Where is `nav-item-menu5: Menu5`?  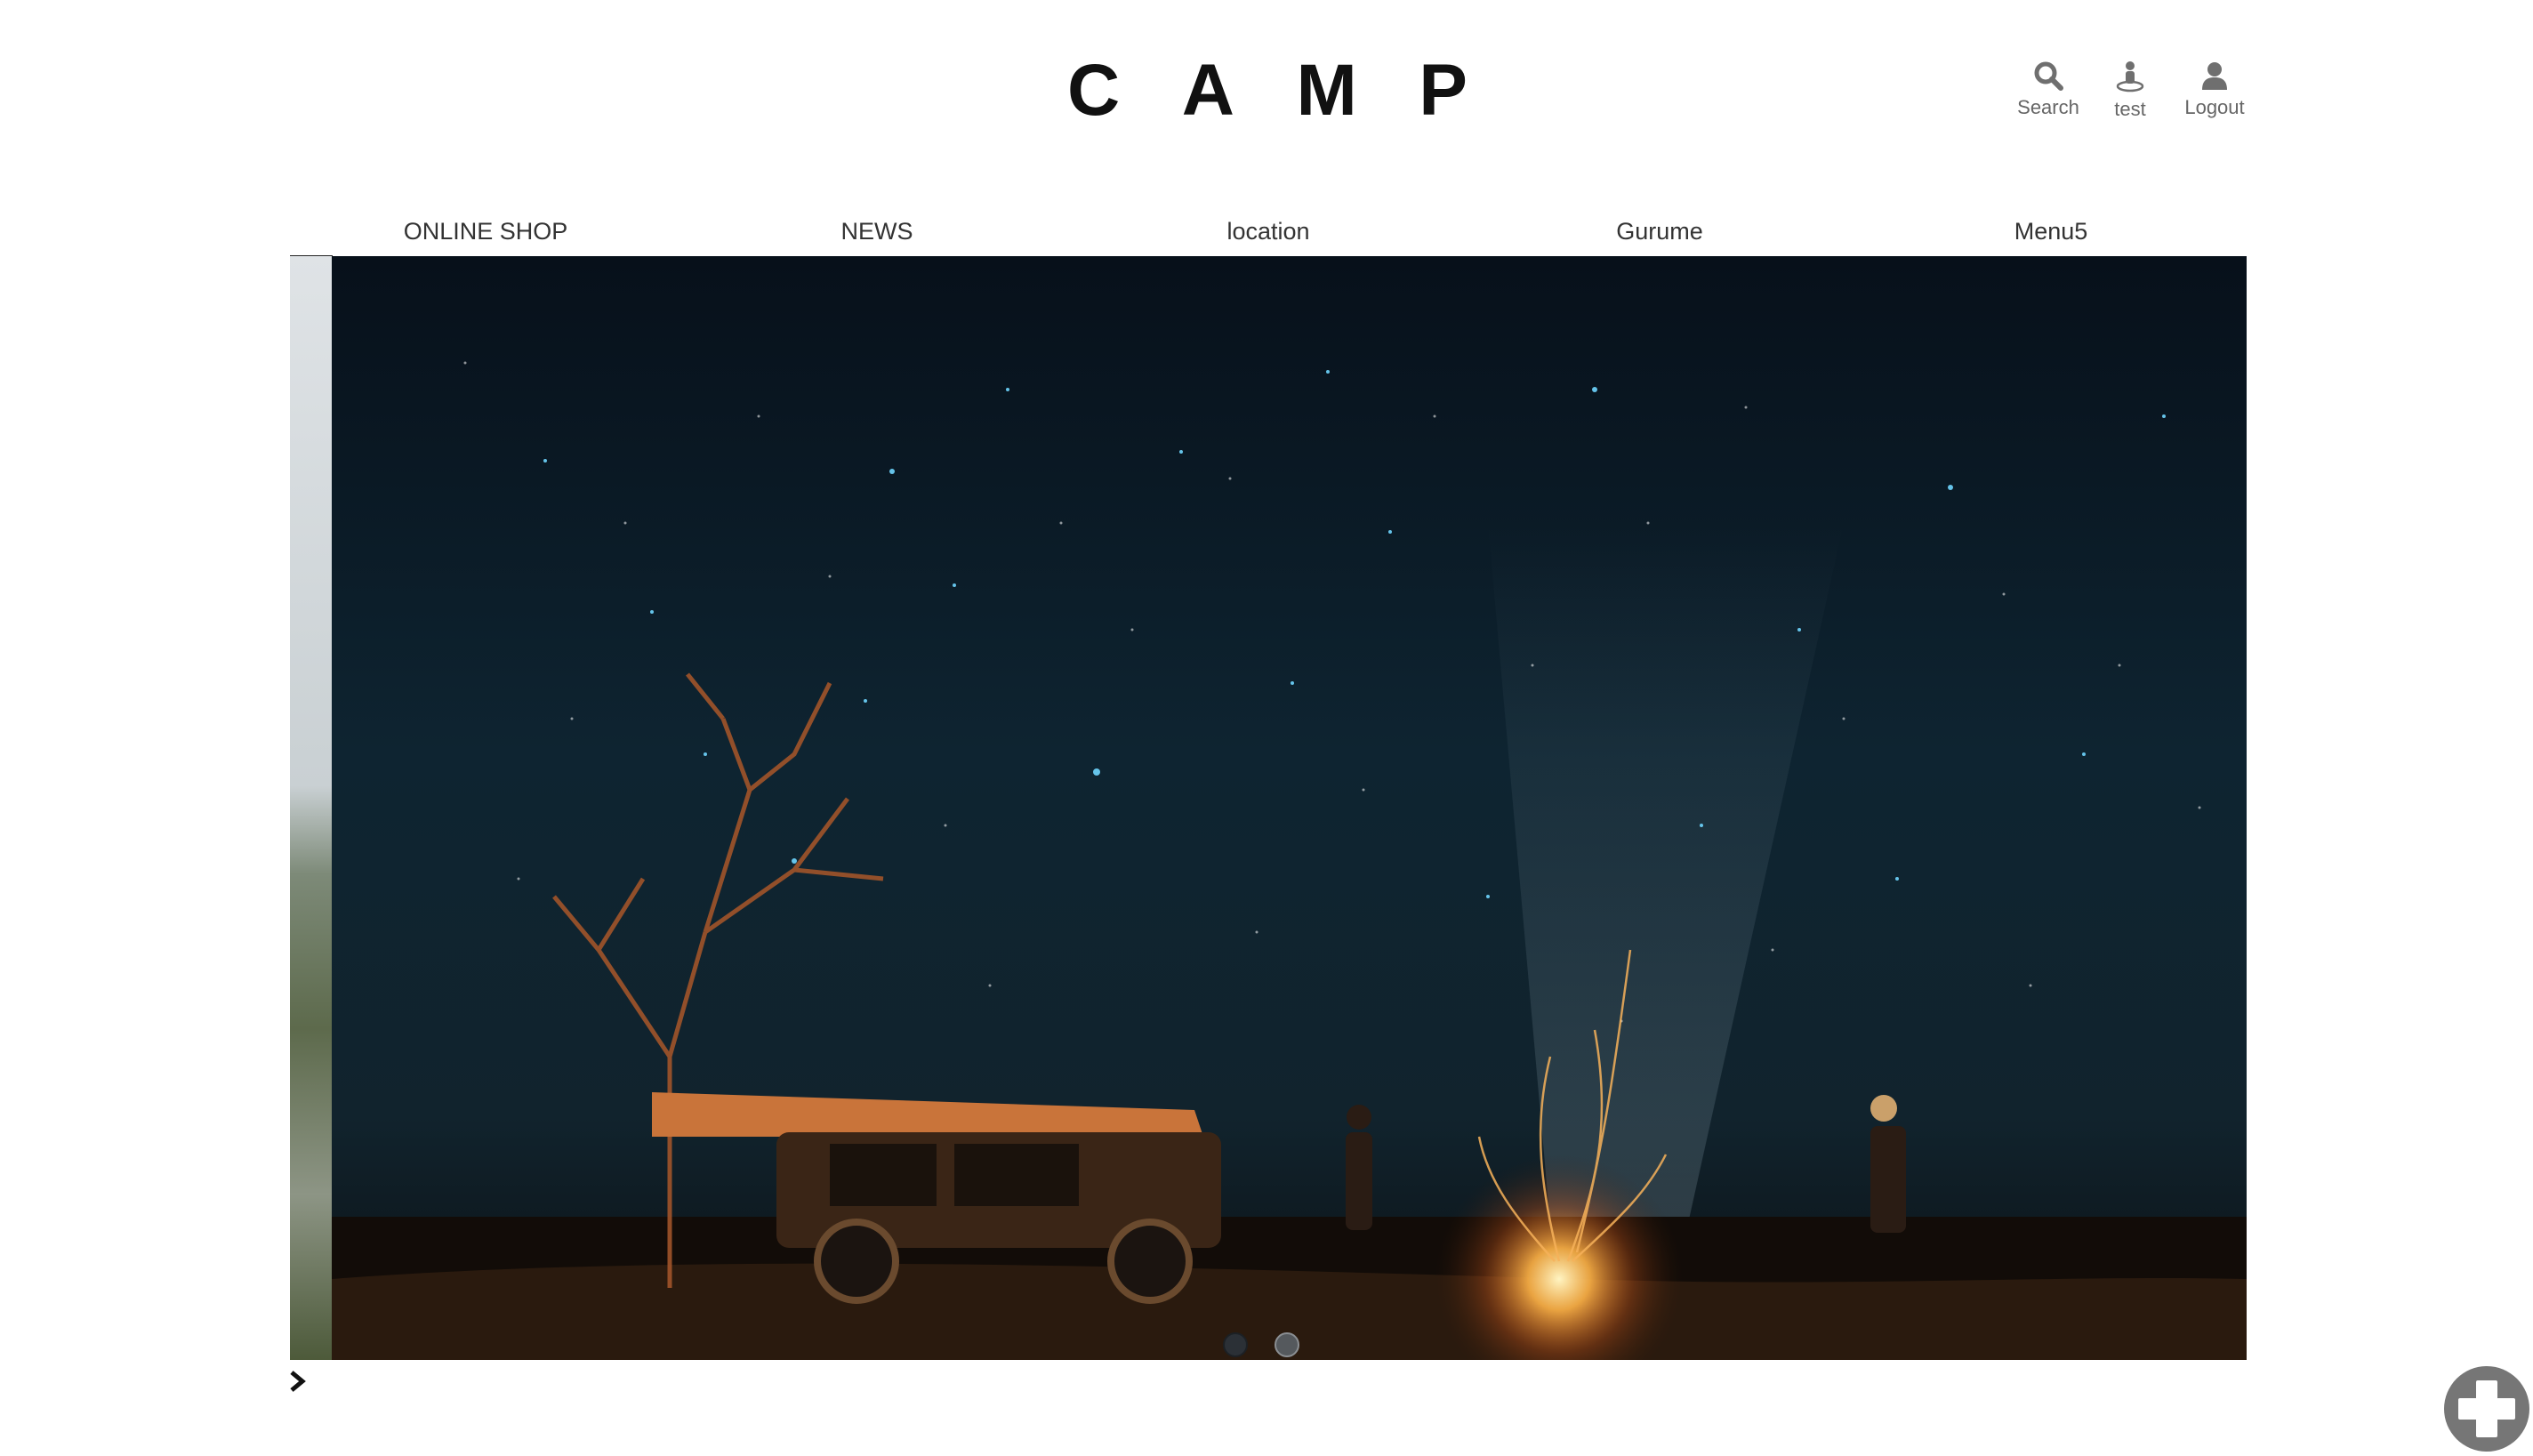 nav-item-menu5: Menu5 is located at coordinates (2051, 231).